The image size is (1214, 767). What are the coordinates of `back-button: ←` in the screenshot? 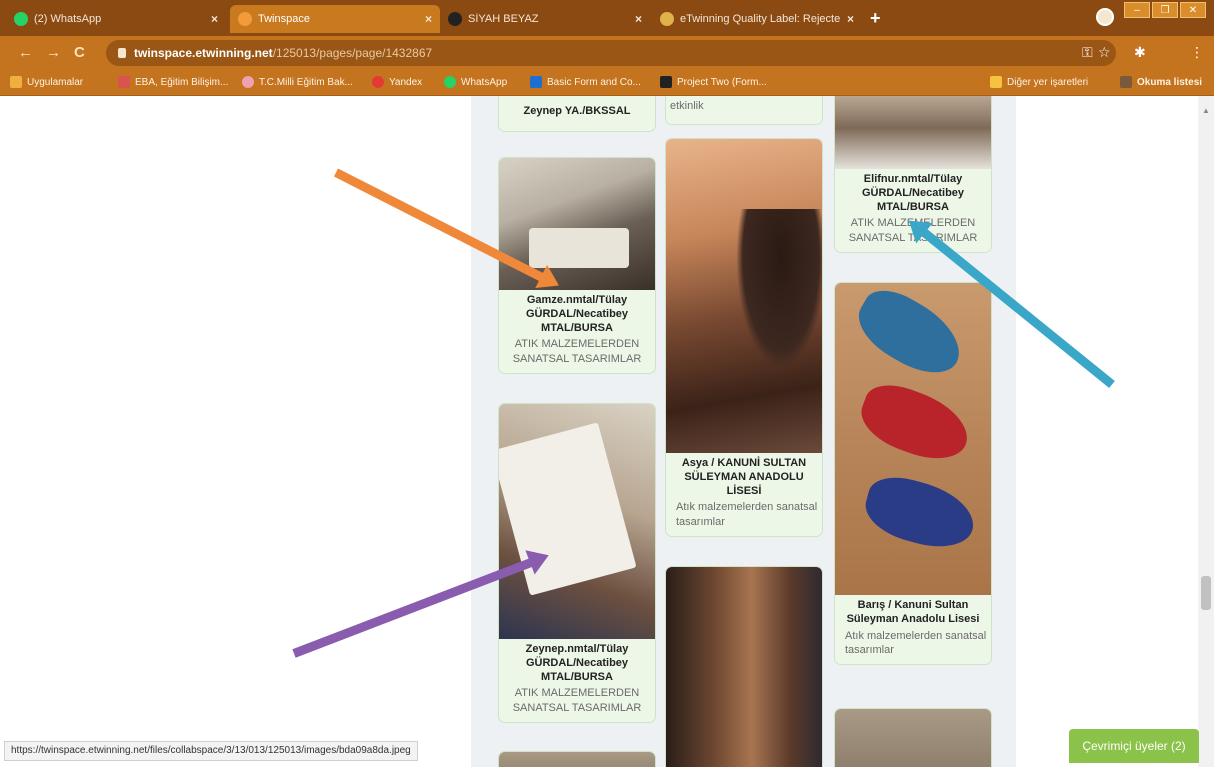 It's located at (25, 52).